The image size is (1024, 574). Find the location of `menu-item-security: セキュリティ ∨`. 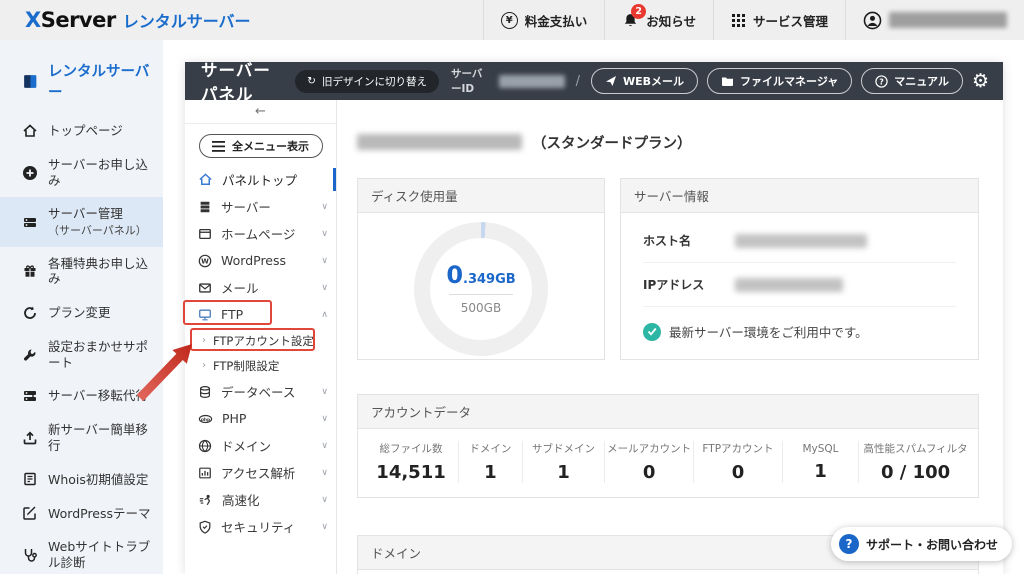

menu-item-security: セキュリティ ∨ is located at coordinates (260, 526).